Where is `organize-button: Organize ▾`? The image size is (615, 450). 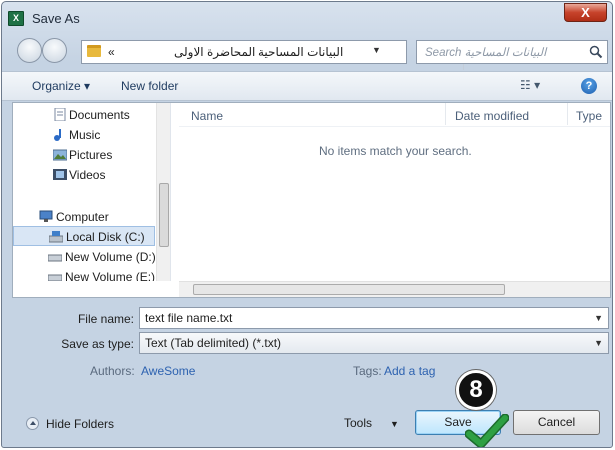
organize-button: Organize ▾ is located at coordinates (61, 86).